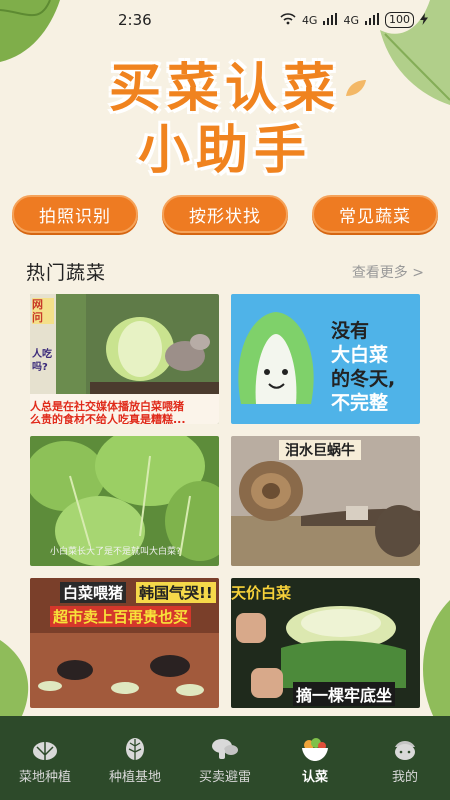 Image resolution: width=450 pixels, height=800 pixels. I want to click on status-bar: 2:36 4G 4G 100, so click(225, 20).